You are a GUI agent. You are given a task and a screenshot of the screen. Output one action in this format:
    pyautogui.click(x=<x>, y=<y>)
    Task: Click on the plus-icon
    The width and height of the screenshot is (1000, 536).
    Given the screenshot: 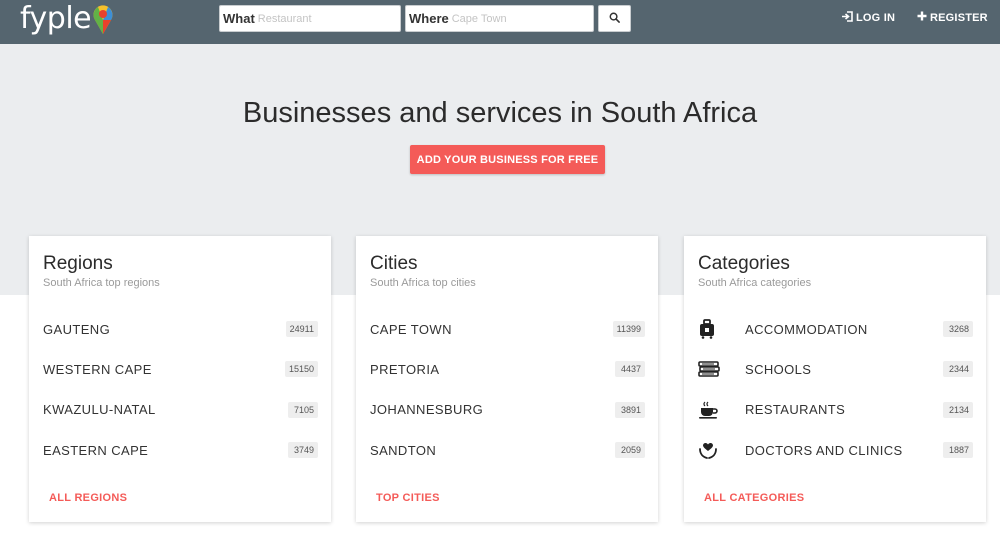 What is the action you would take?
    pyautogui.click(x=923, y=17)
    